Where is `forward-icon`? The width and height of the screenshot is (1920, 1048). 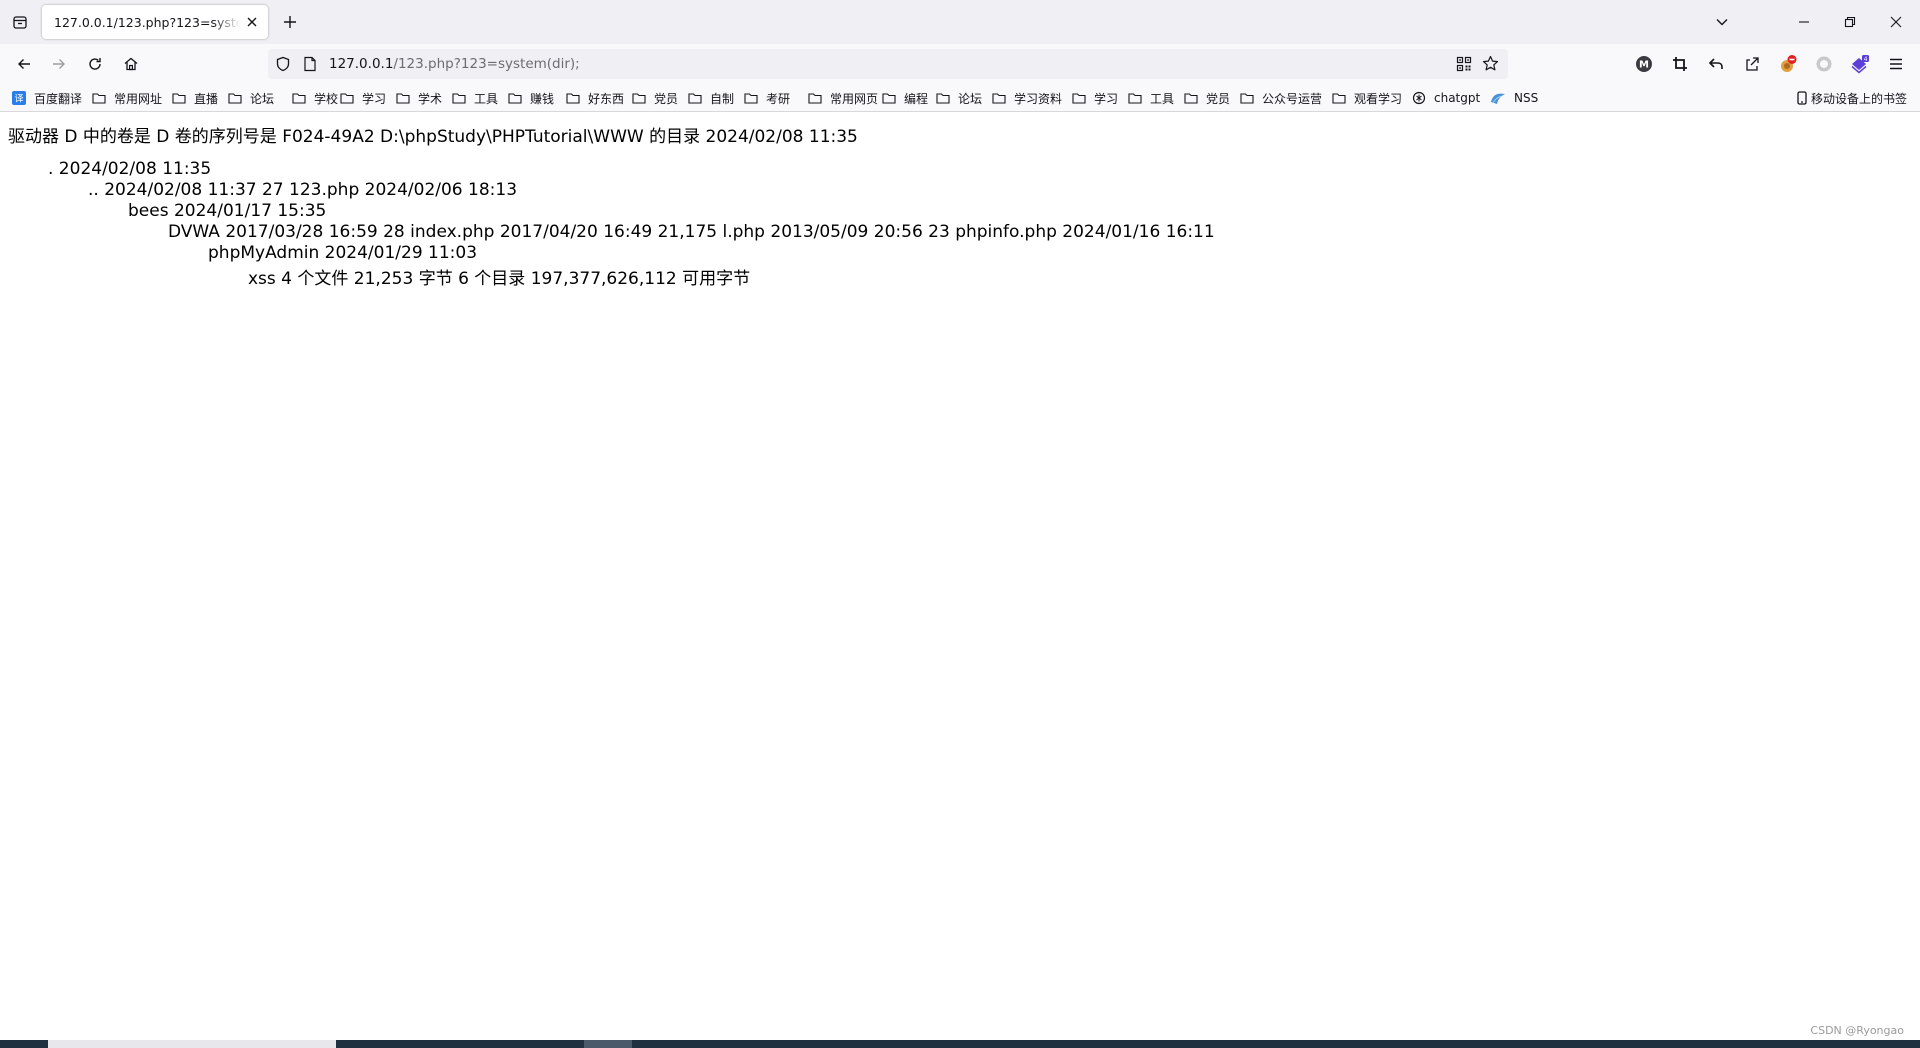 forward-icon is located at coordinates (59, 64).